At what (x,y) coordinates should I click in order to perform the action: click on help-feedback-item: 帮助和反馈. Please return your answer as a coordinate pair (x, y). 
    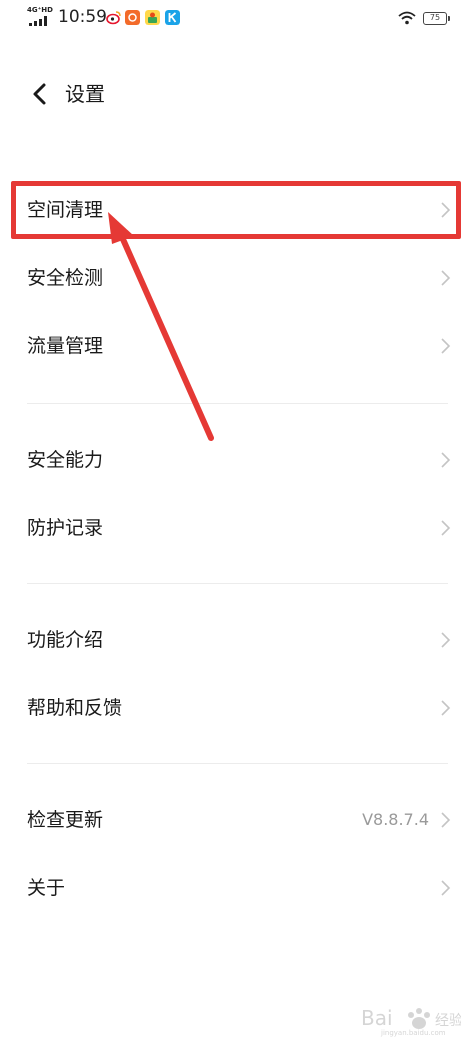
    Looking at the image, I should click on (237, 708).